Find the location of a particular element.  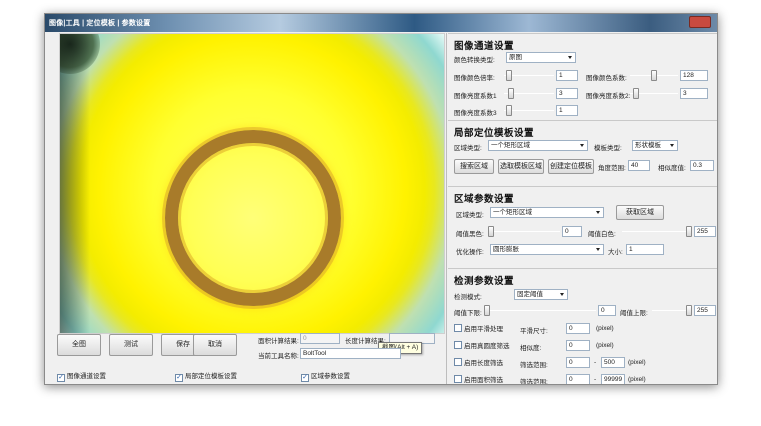

white-threshold-field: 255 is located at coordinates (705, 231).